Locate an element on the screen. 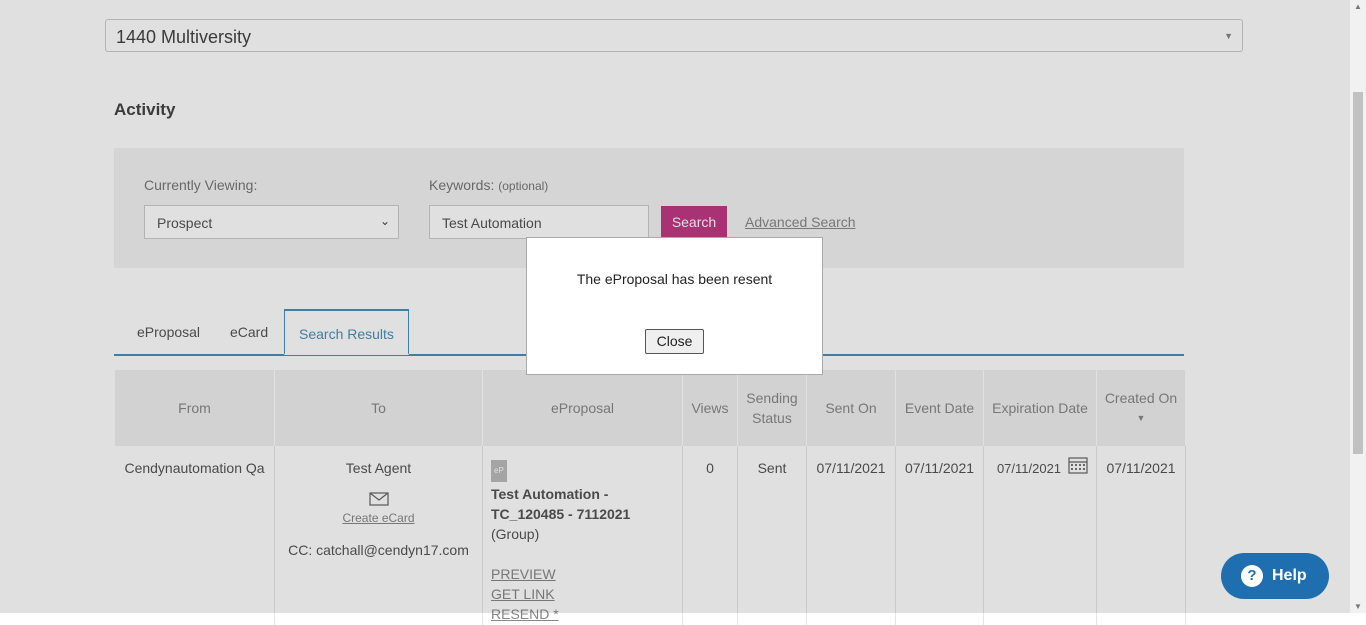 This screenshot has height=625, width=1366. help-button: ? Help is located at coordinates (1275, 576).